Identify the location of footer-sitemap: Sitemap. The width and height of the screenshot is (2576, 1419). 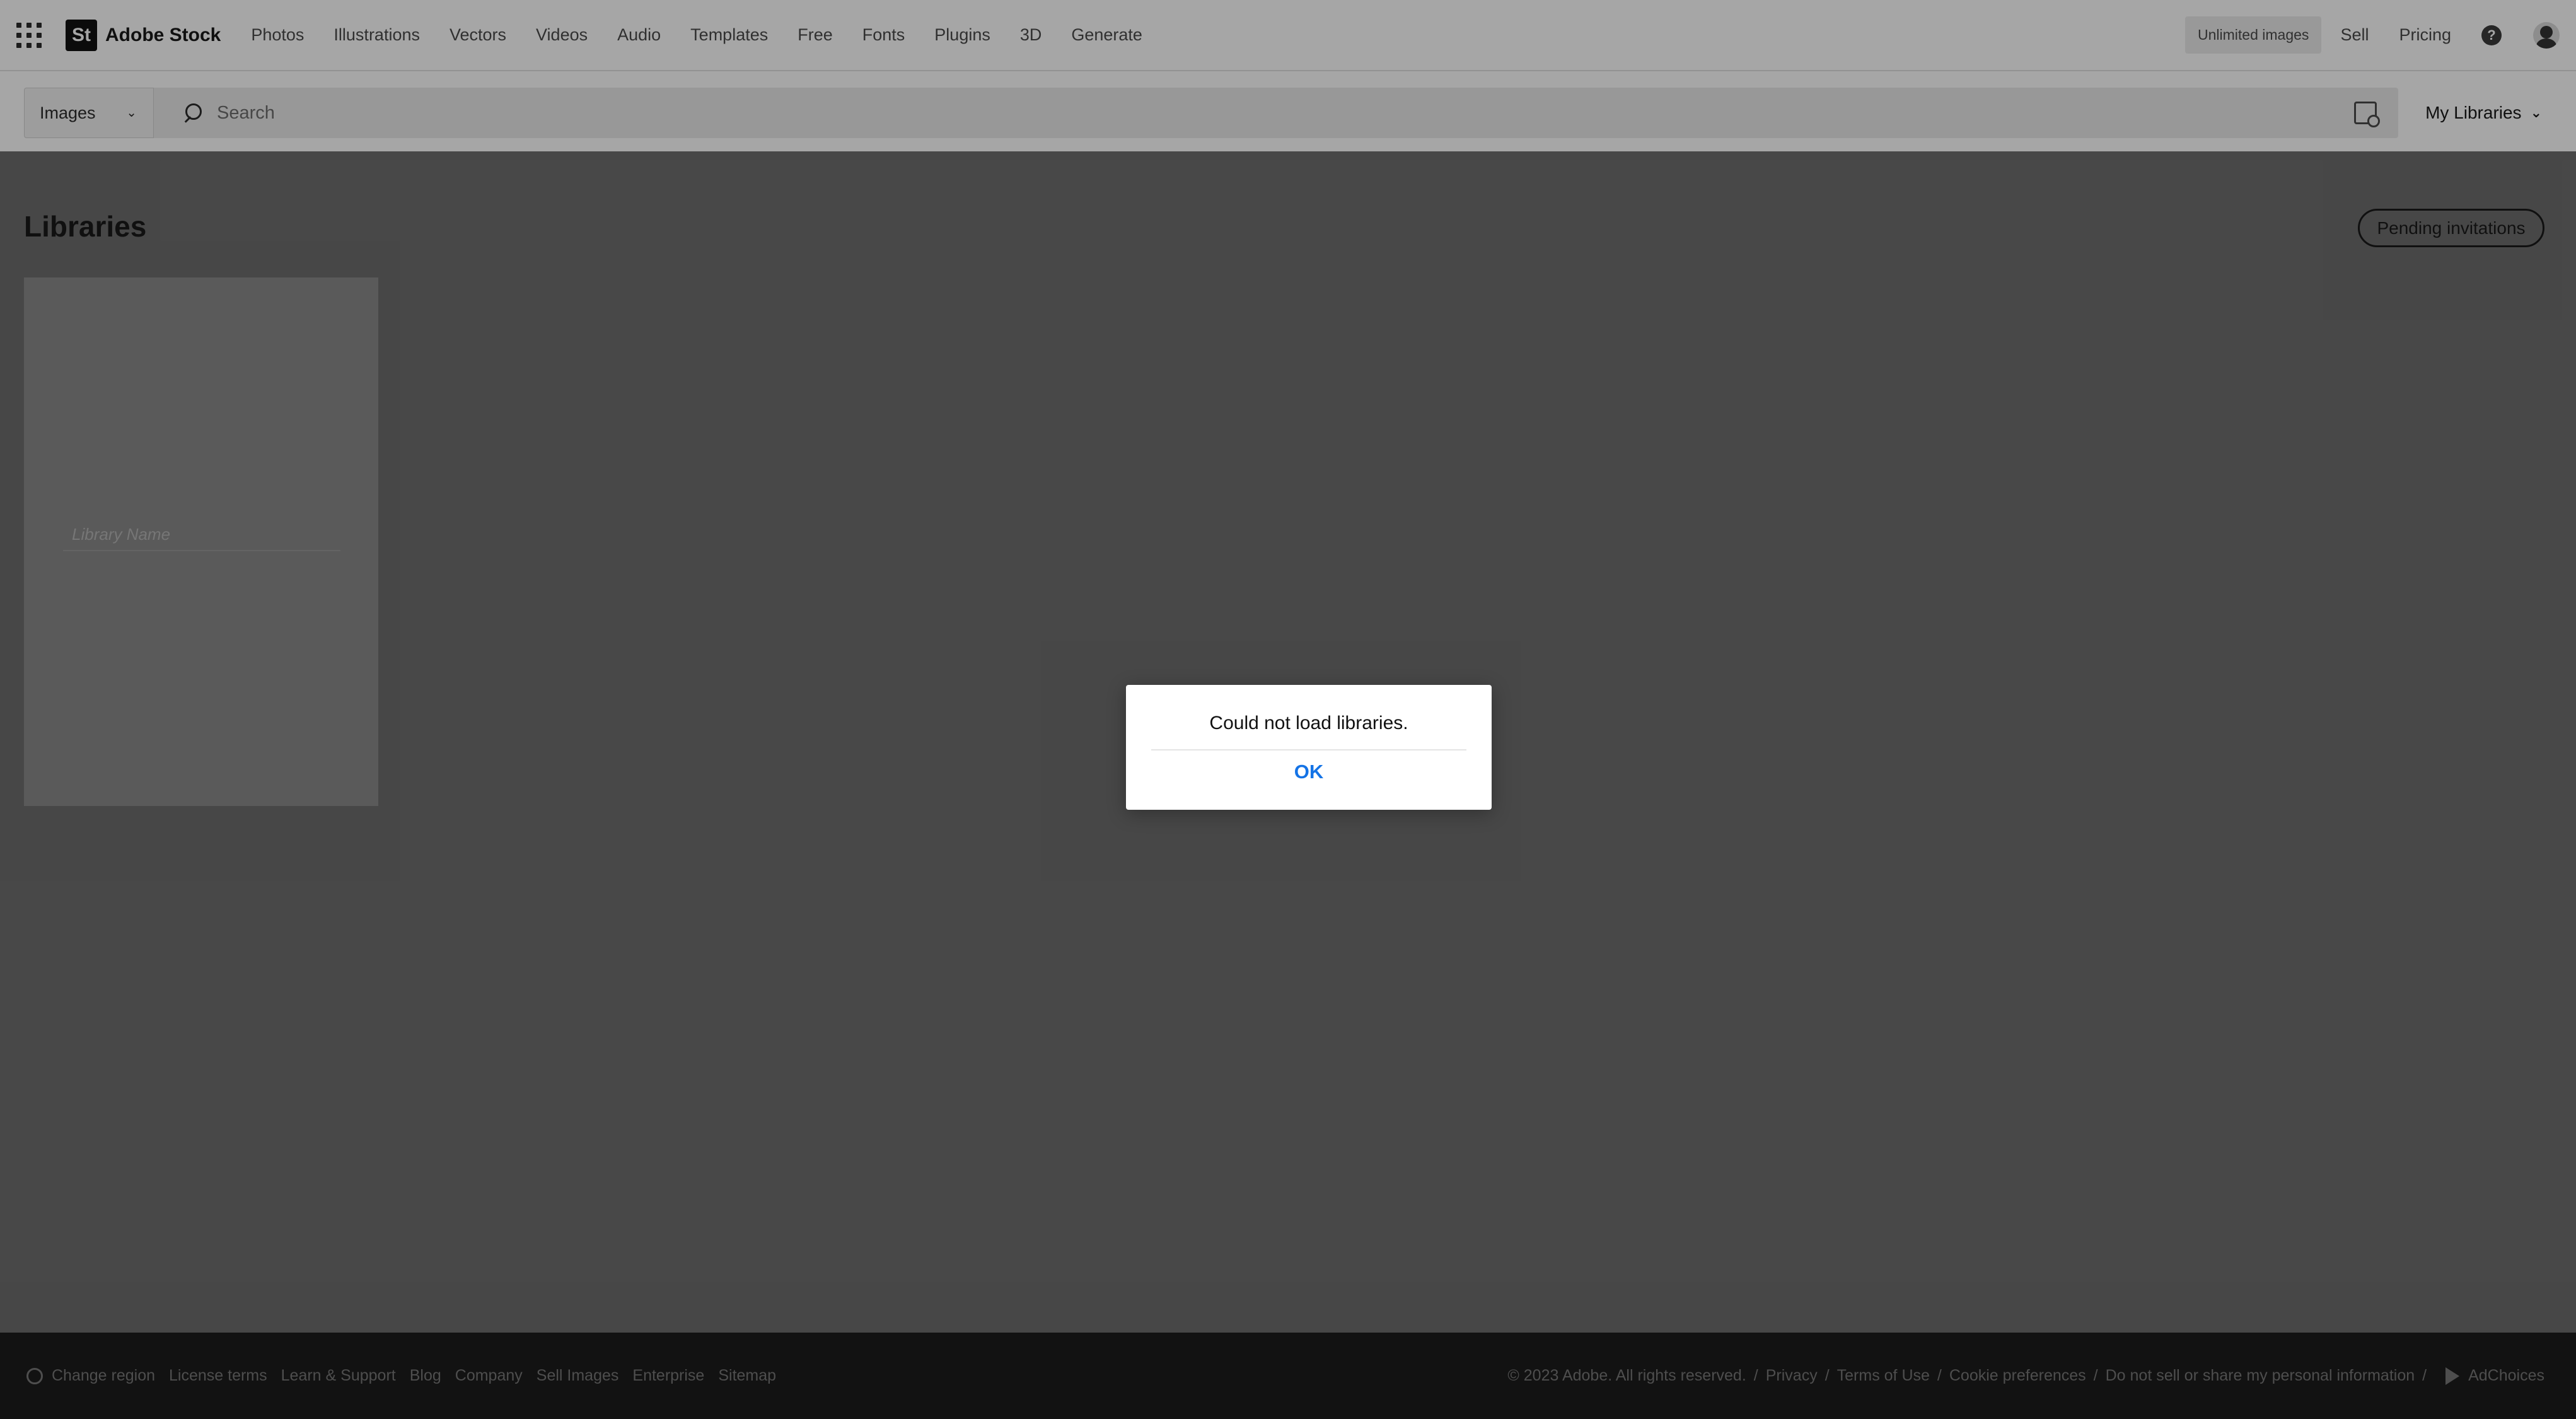
(747, 1376).